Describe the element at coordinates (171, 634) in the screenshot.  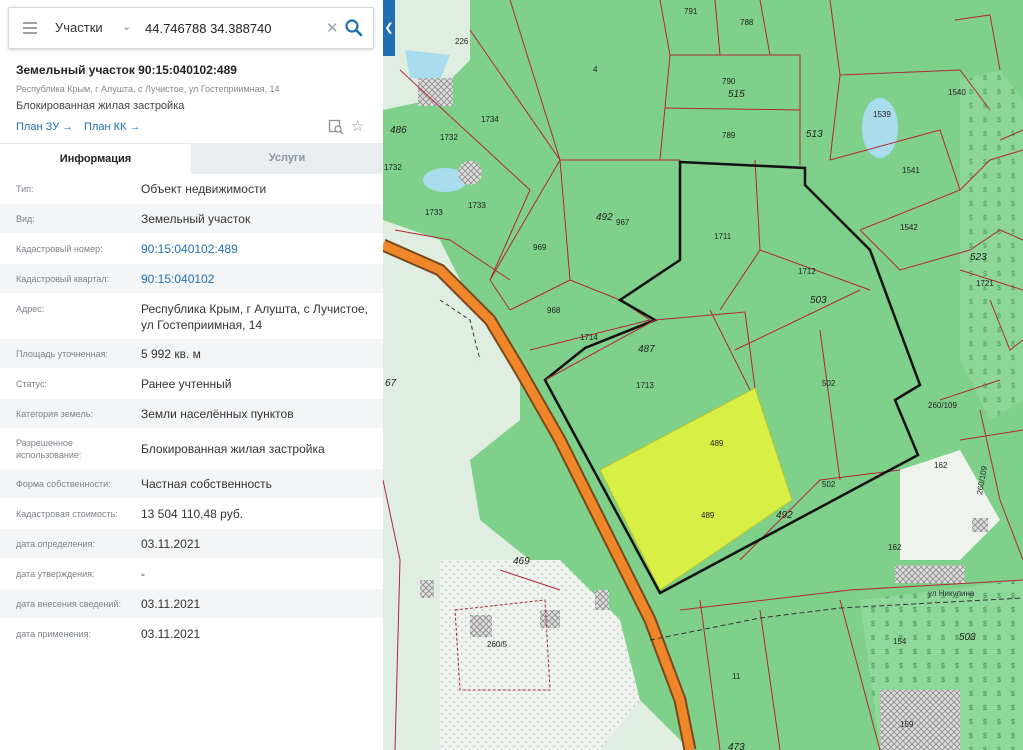
I see `info-row-value: 03.11.2021` at that location.